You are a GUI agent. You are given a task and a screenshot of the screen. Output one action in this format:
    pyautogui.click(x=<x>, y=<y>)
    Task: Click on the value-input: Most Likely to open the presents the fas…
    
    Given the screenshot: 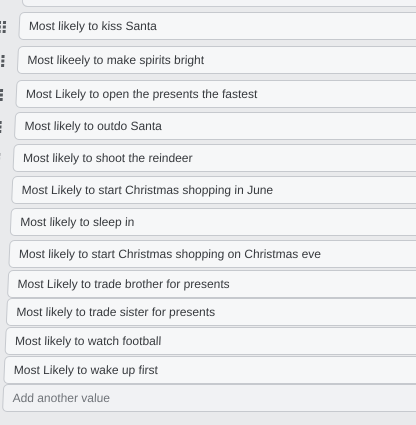 What is the action you would take?
    pyautogui.click(x=215, y=94)
    